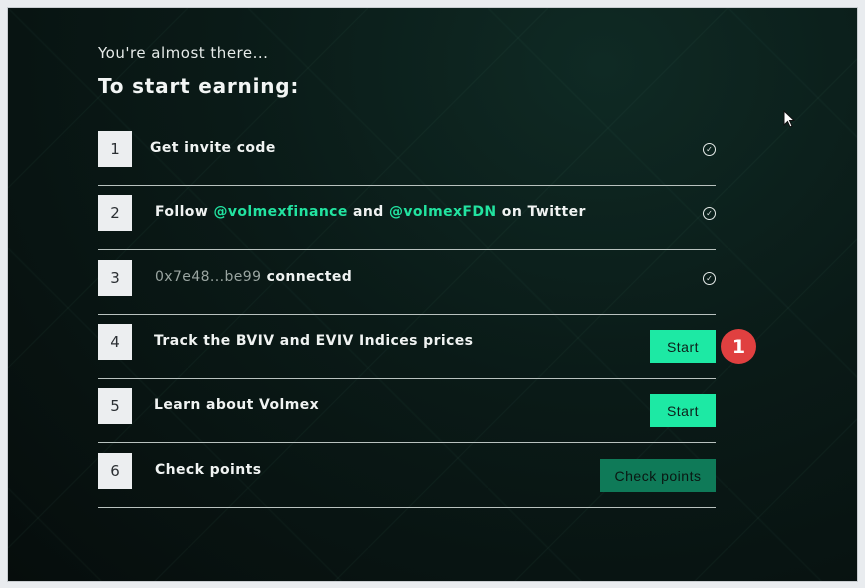 This screenshot has width=865, height=588. Describe the element at coordinates (789, 119) in the screenshot. I see `mouse-cursor-icon` at that location.